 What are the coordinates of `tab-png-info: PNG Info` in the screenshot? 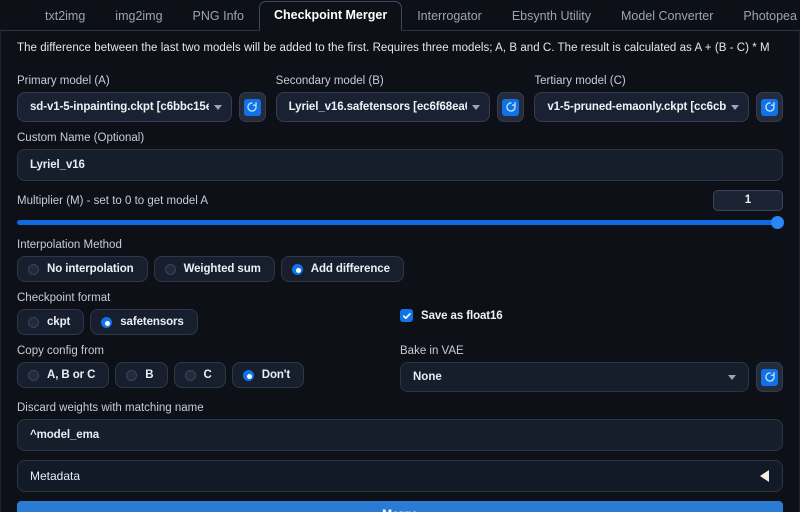 It's located at (218, 16).